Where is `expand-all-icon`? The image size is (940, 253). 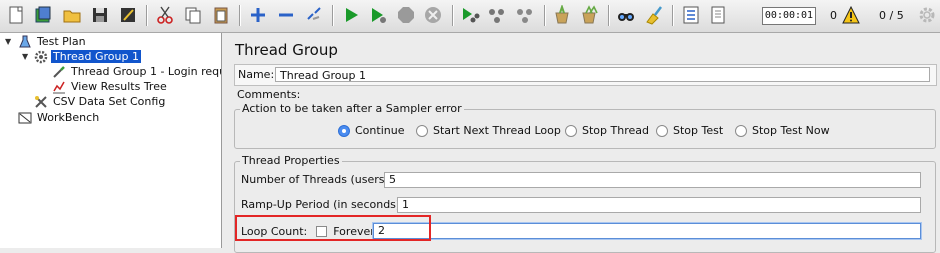
expand-all-icon is located at coordinates (258, 15).